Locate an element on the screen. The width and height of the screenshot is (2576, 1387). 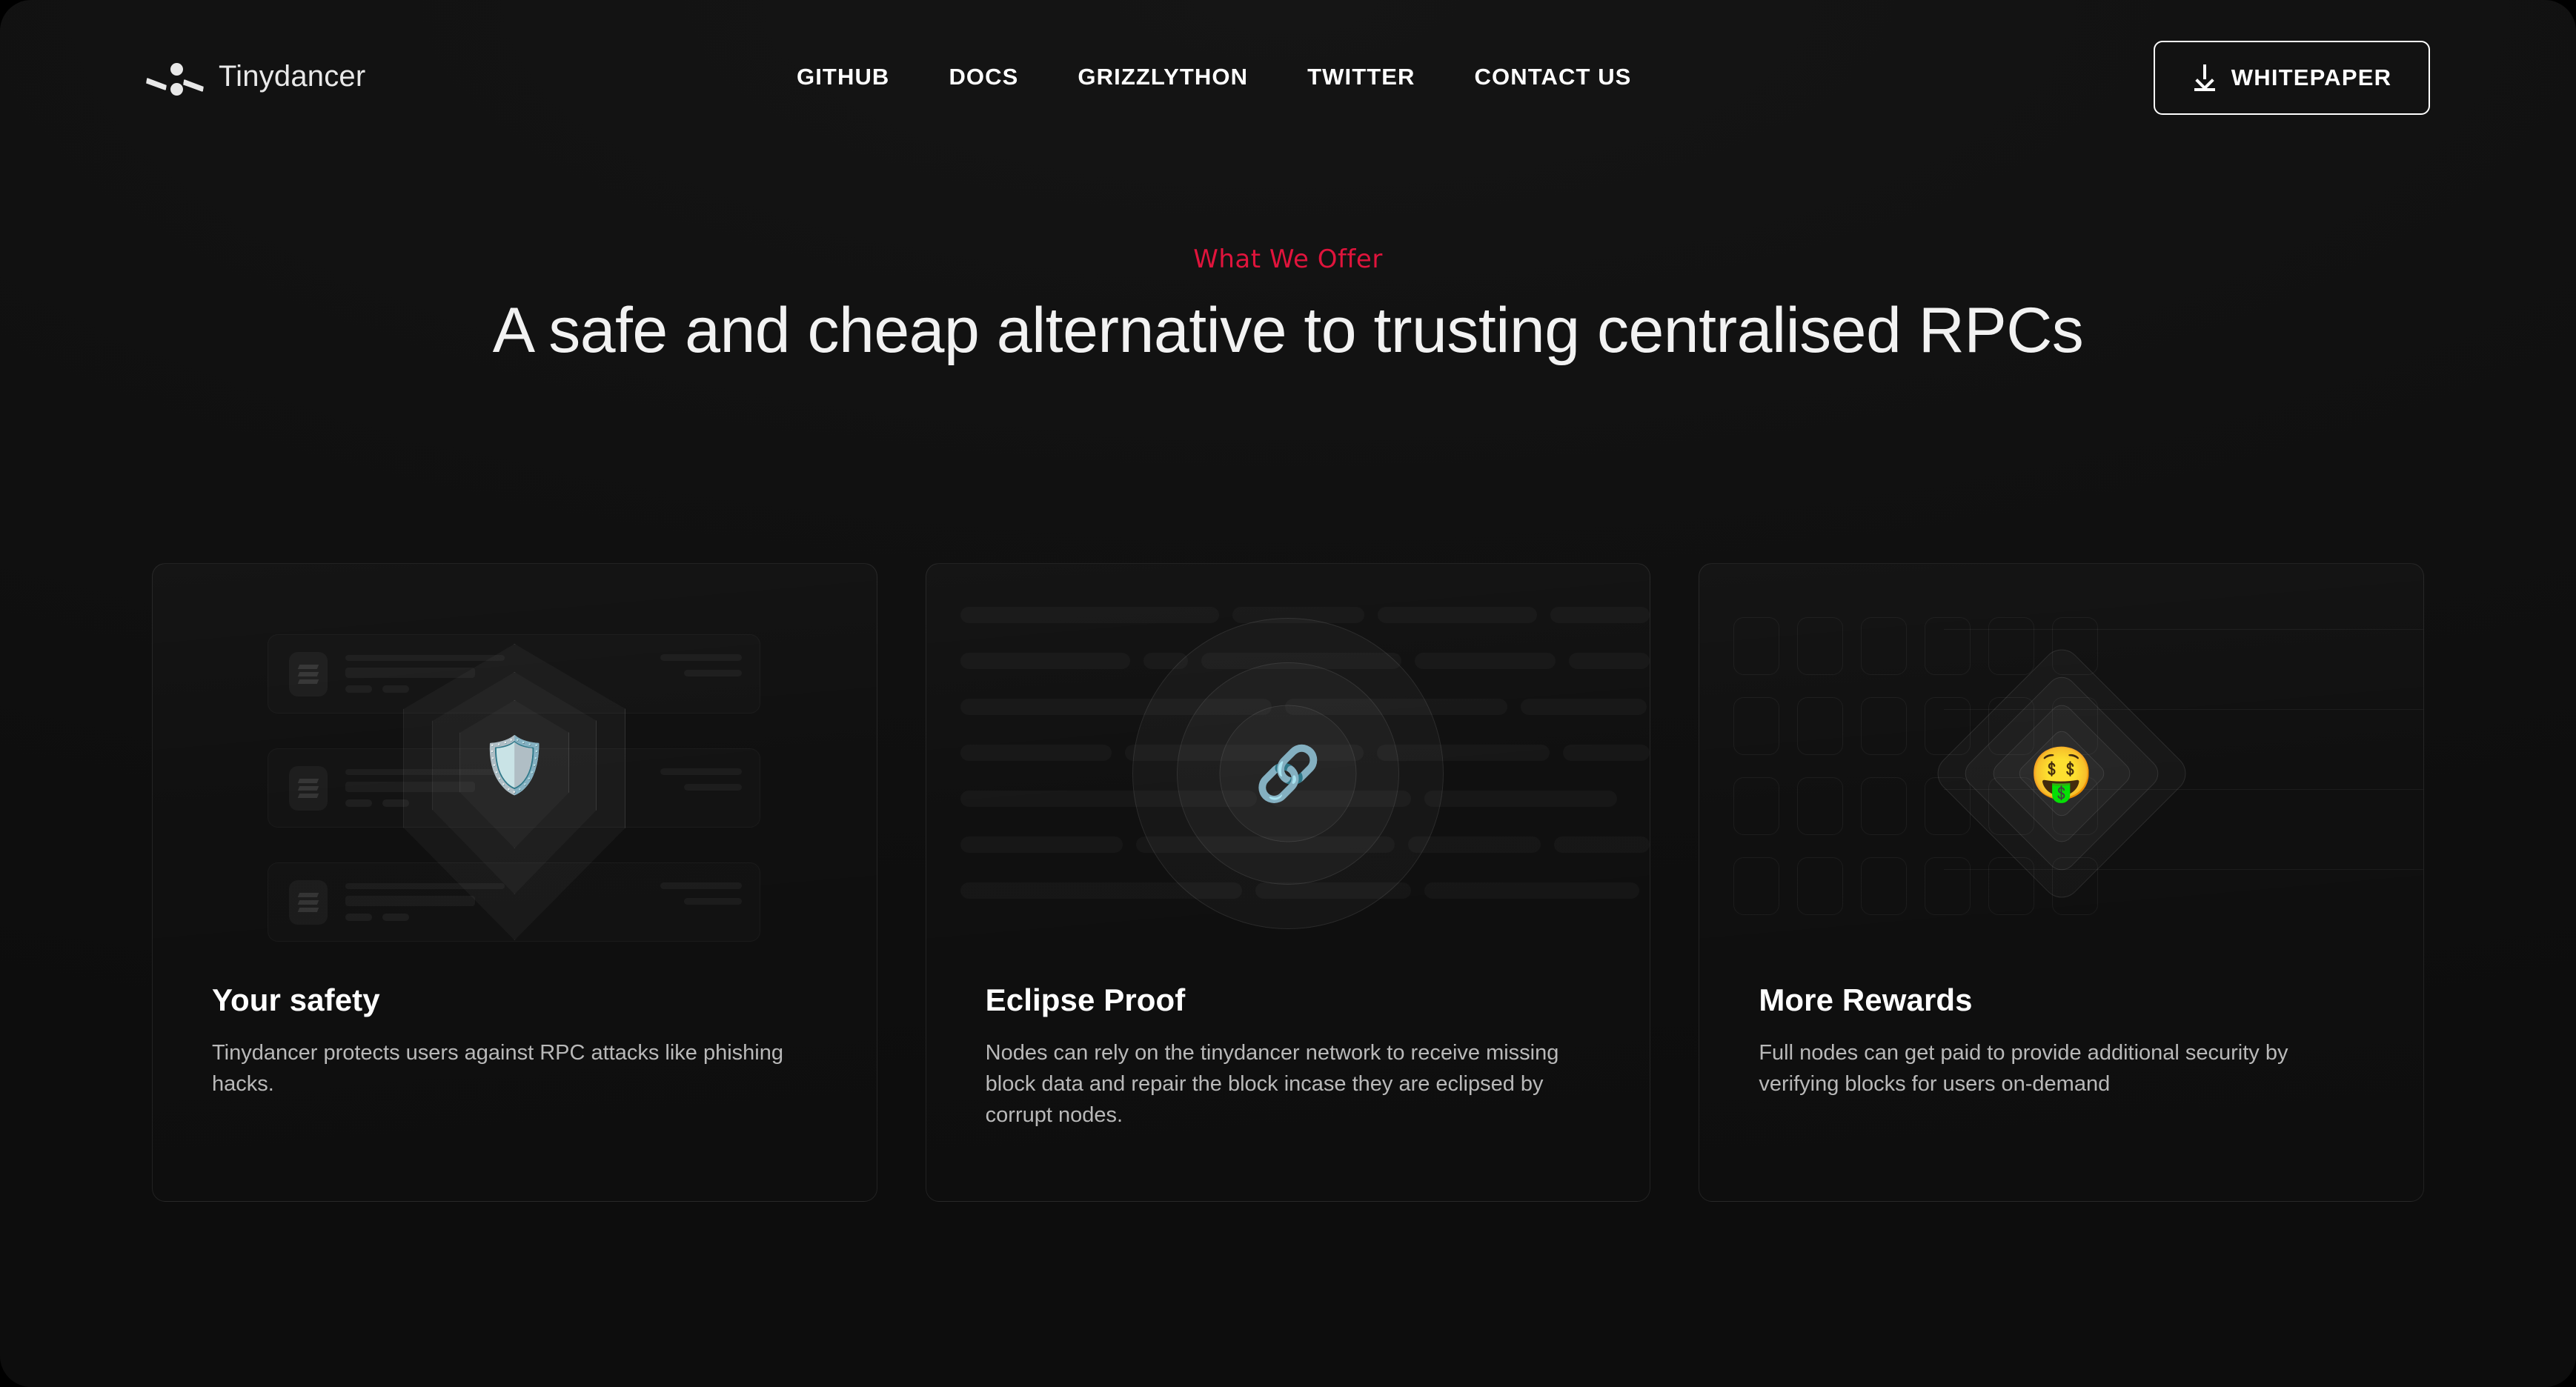
shield-stack-illustration: 🛡️ is located at coordinates (515, 773).